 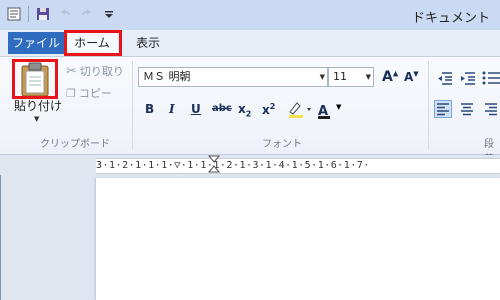 I want to click on scissors-icon: ✂, so click(x=71, y=71).